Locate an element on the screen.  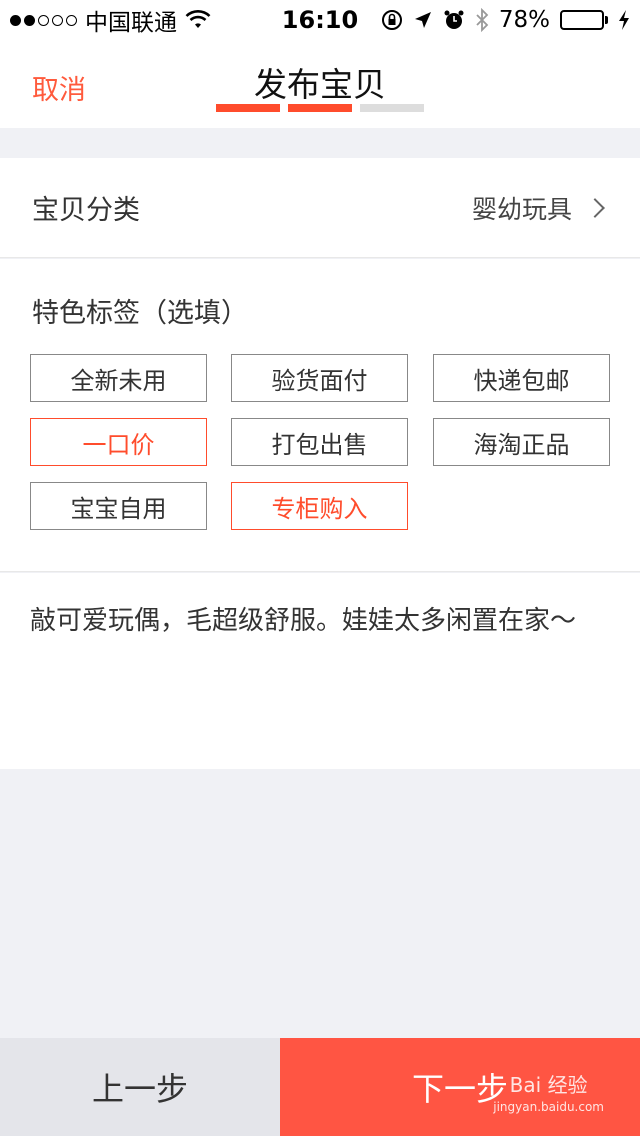
page-title: 发布宝贝 is located at coordinates (320, 84).